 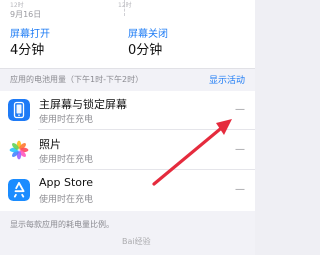 I want to click on screen-off-stat: 屏幕关闭 0分钟, so click(x=148, y=44).